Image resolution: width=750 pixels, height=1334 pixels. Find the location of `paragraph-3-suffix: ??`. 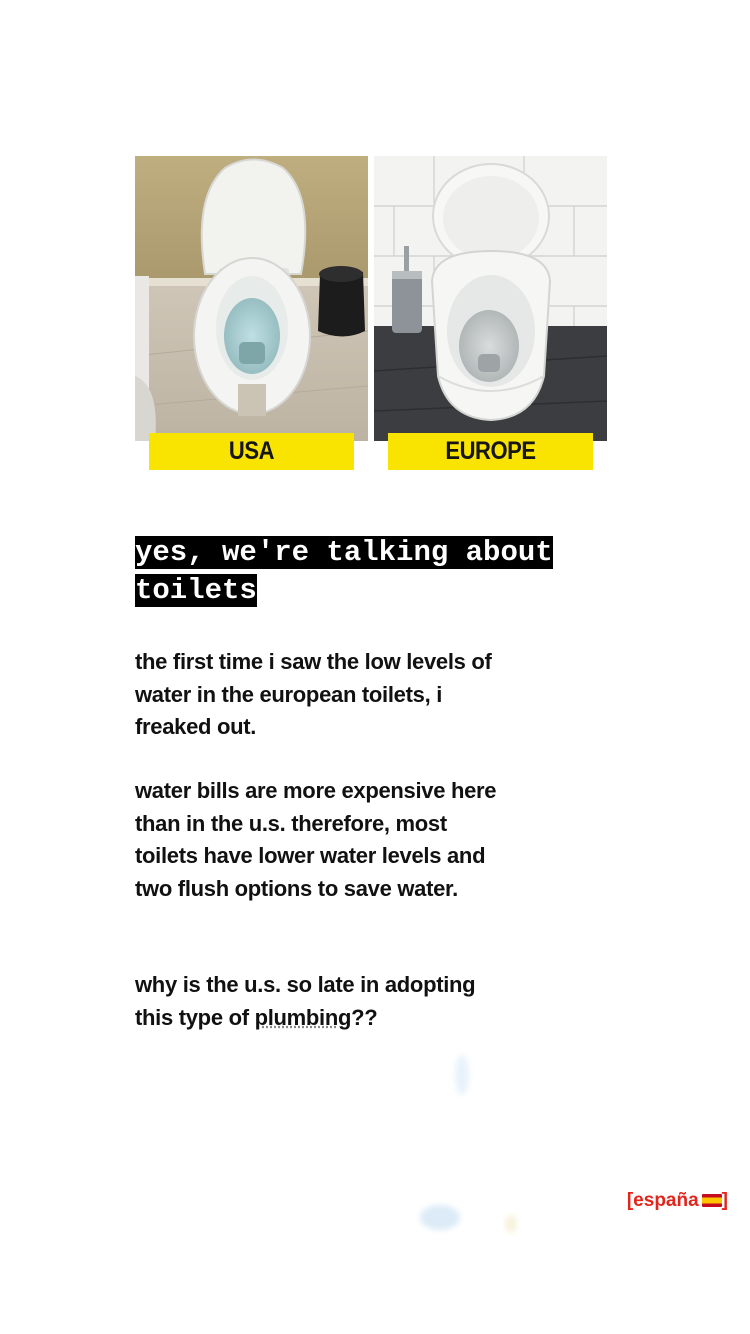

paragraph-3-suffix: ?? is located at coordinates (364, 1017).